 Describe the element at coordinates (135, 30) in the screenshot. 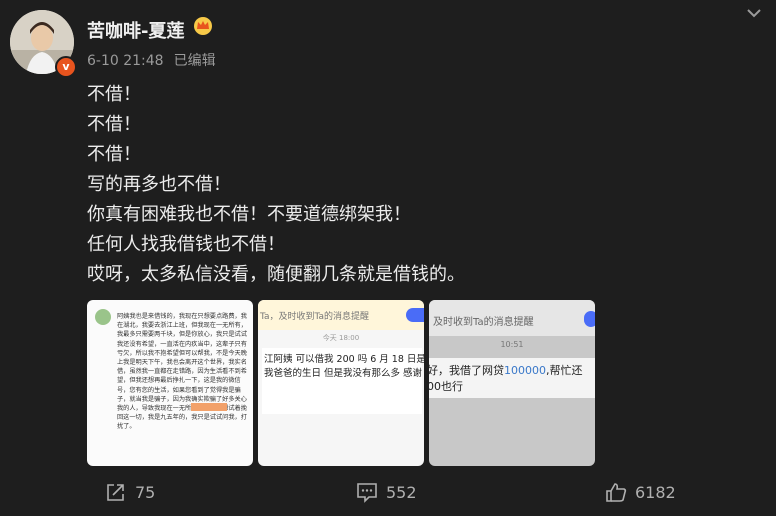

I see `author-name: 苦咖啡-夏莲` at that location.